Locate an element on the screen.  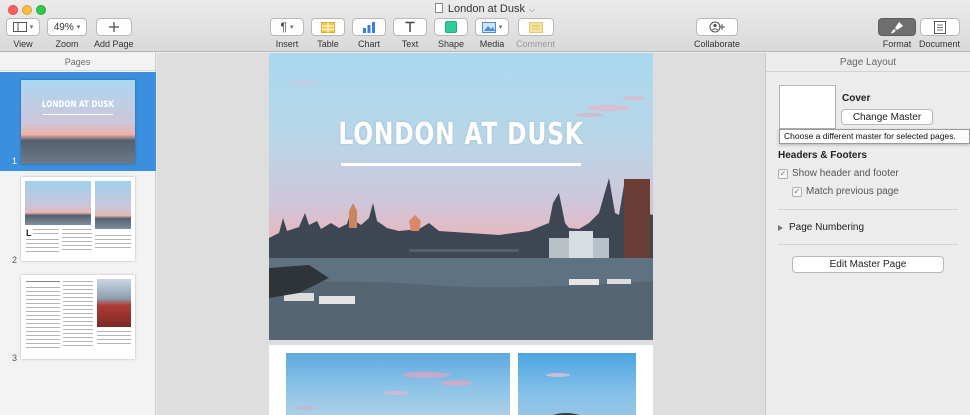
page-number: 1 is located at coordinates (15, 161).